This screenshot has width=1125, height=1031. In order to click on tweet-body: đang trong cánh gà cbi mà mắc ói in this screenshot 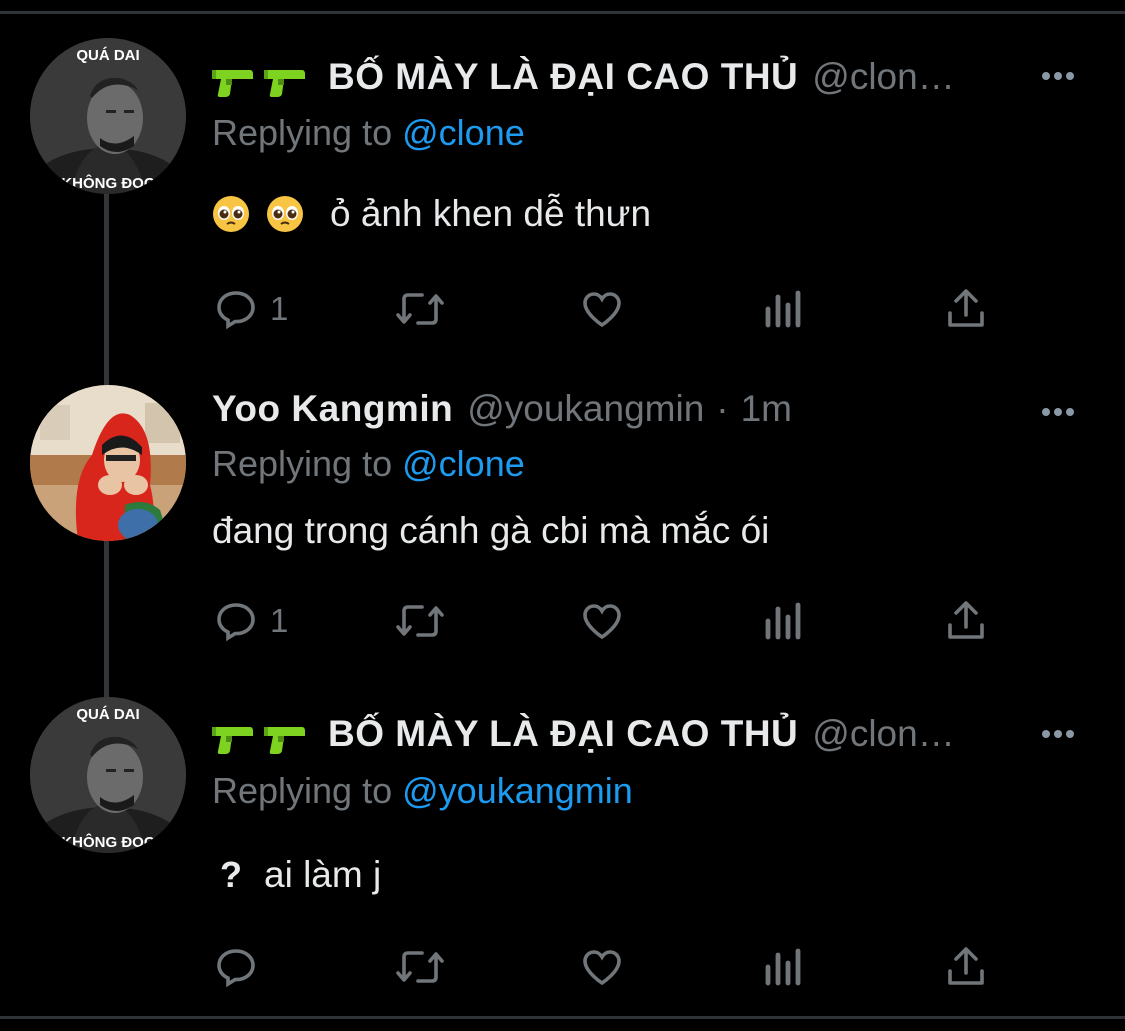, I will do `click(491, 530)`.